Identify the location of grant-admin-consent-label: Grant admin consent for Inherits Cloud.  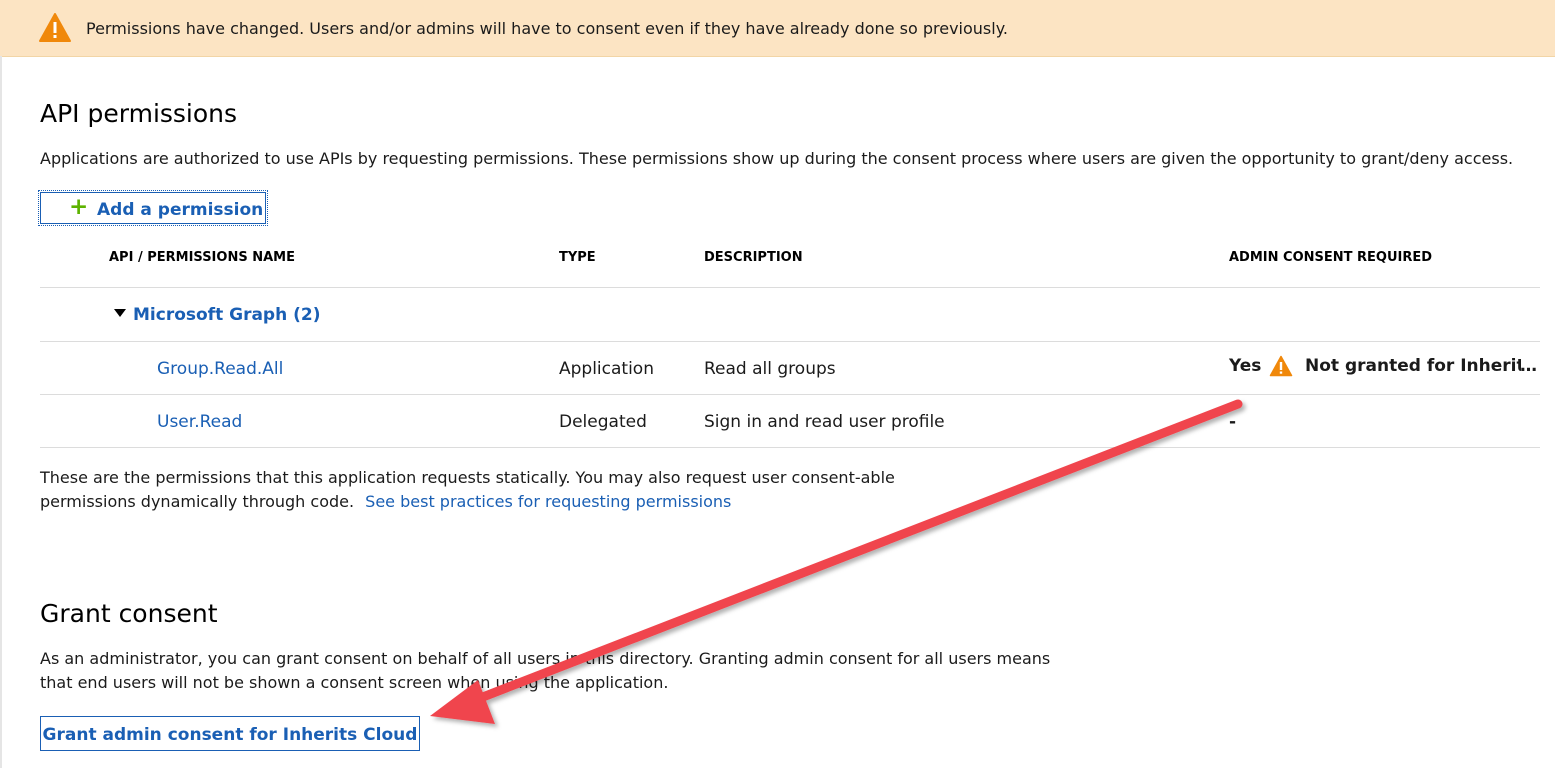
(230, 735).